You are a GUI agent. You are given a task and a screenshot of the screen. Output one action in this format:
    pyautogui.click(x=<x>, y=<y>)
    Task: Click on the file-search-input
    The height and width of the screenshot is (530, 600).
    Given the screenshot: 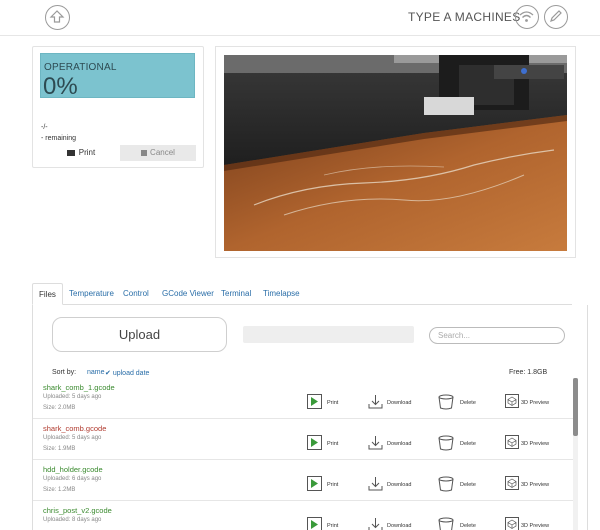 What is the action you would take?
    pyautogui.click(x=497, y=335)
    